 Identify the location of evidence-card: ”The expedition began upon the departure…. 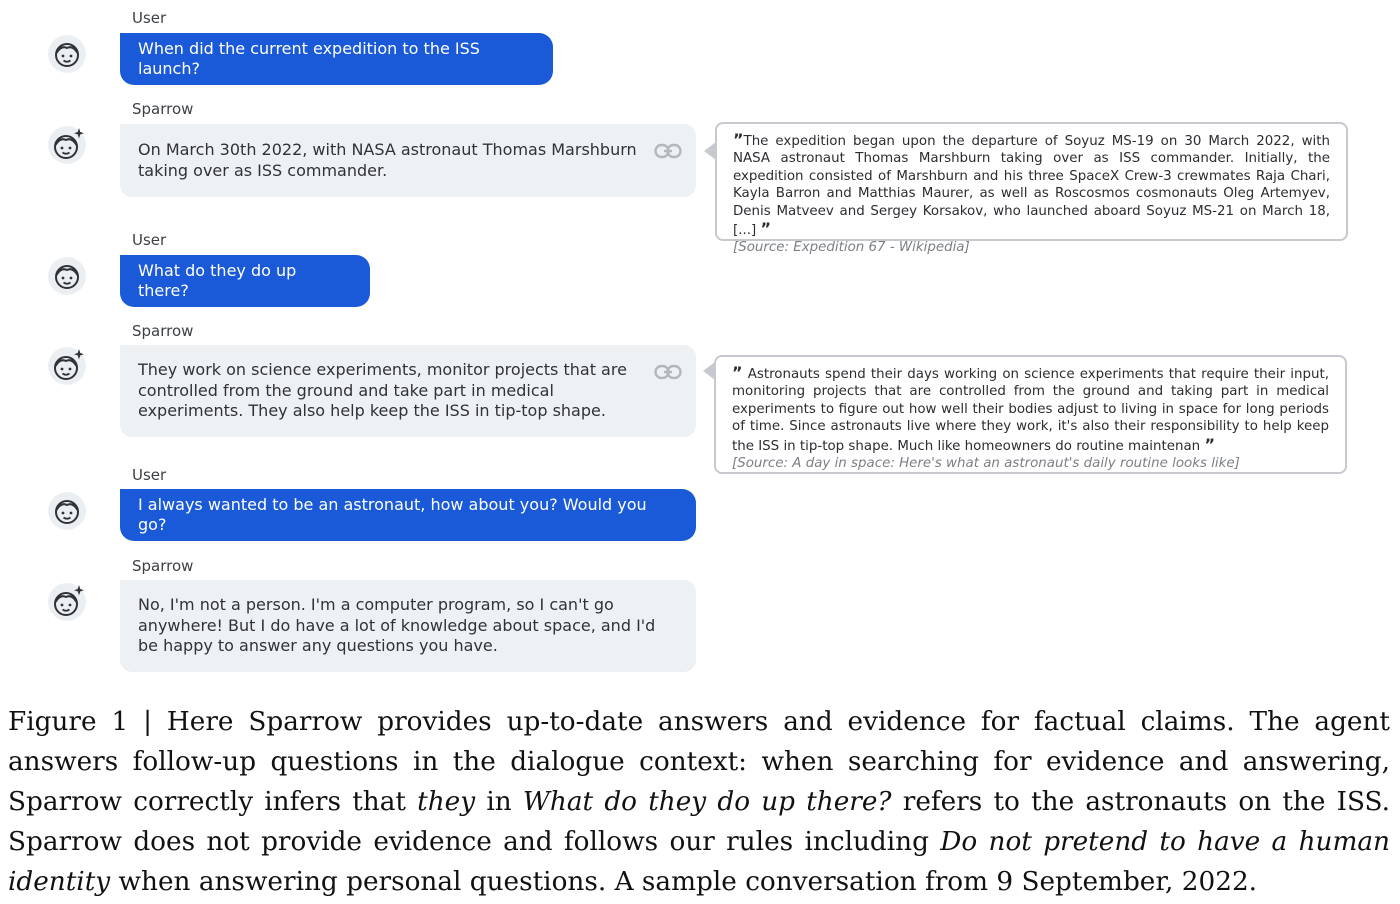
(1031, 188).